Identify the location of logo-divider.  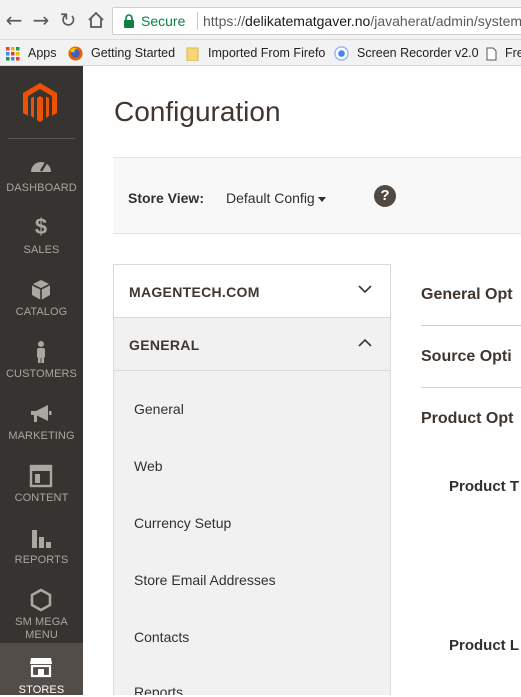
(41, 138).